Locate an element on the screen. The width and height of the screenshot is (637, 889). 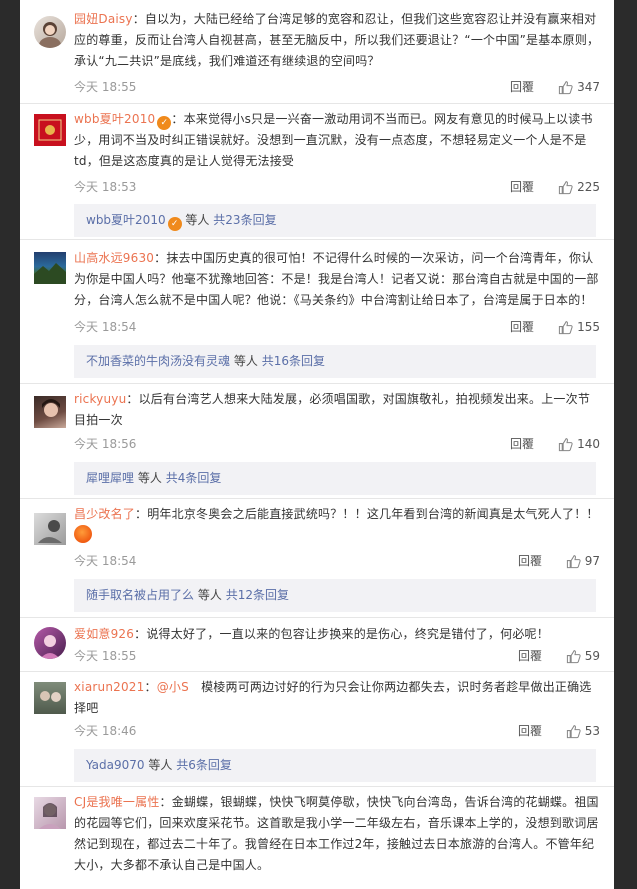
username: wbb夏叶2010 is located at coordinates (114, 119).